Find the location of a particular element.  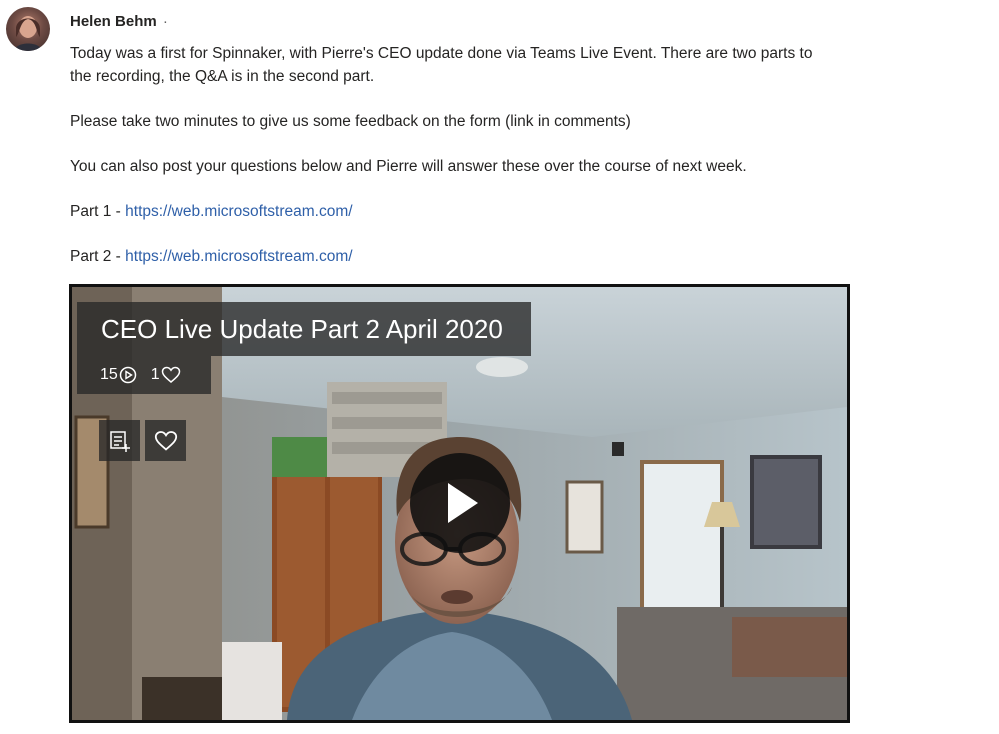

video-title: CEO Live Update Part 2 April 2020 is located at coordinates (304, 329).